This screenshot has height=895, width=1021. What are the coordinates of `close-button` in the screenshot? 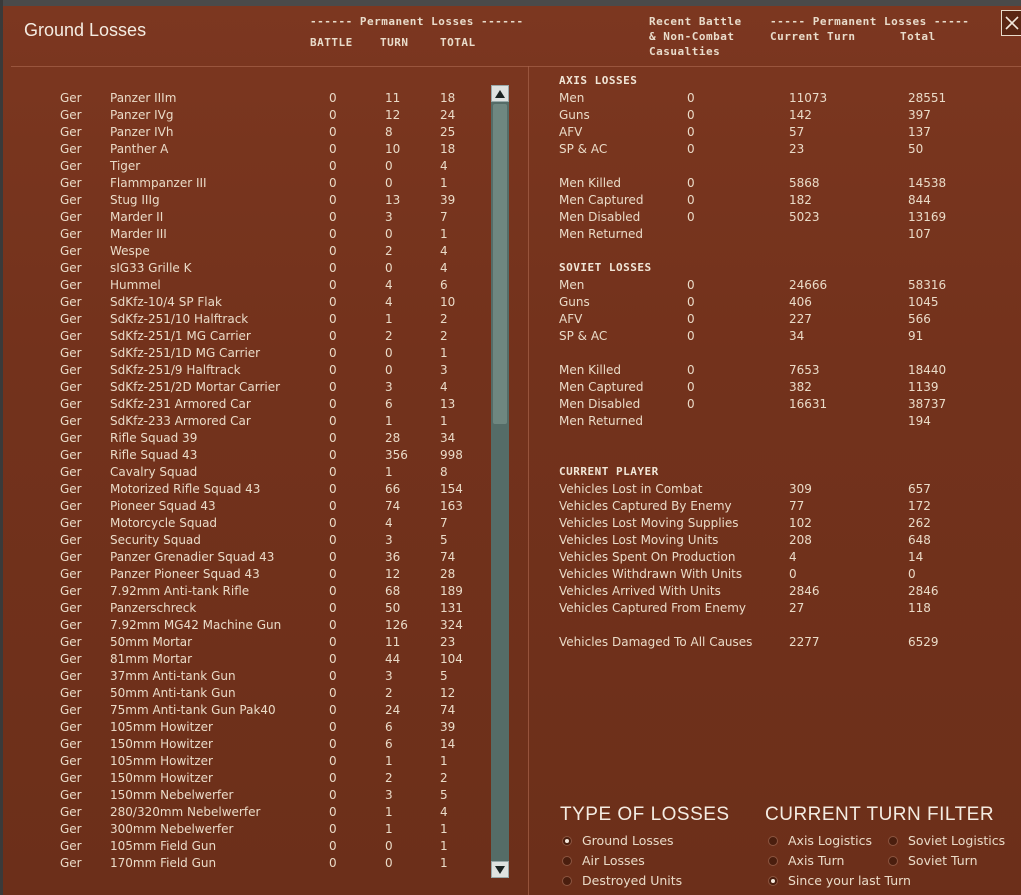 It's located at (1011, 23).